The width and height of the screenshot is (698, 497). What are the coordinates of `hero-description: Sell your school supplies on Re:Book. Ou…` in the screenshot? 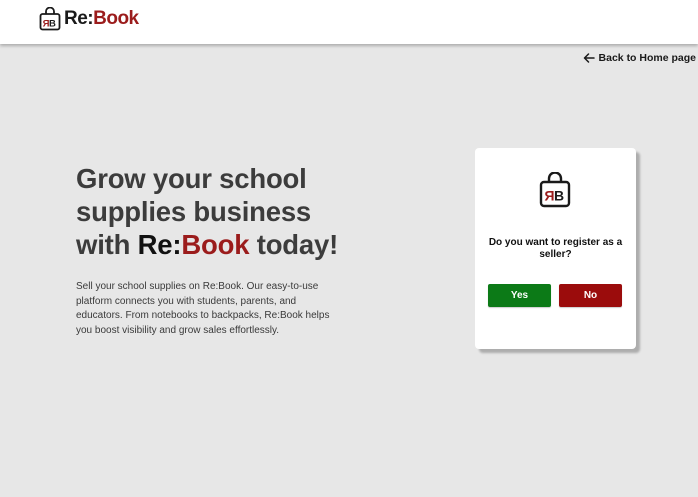 It's located at (203, 308).